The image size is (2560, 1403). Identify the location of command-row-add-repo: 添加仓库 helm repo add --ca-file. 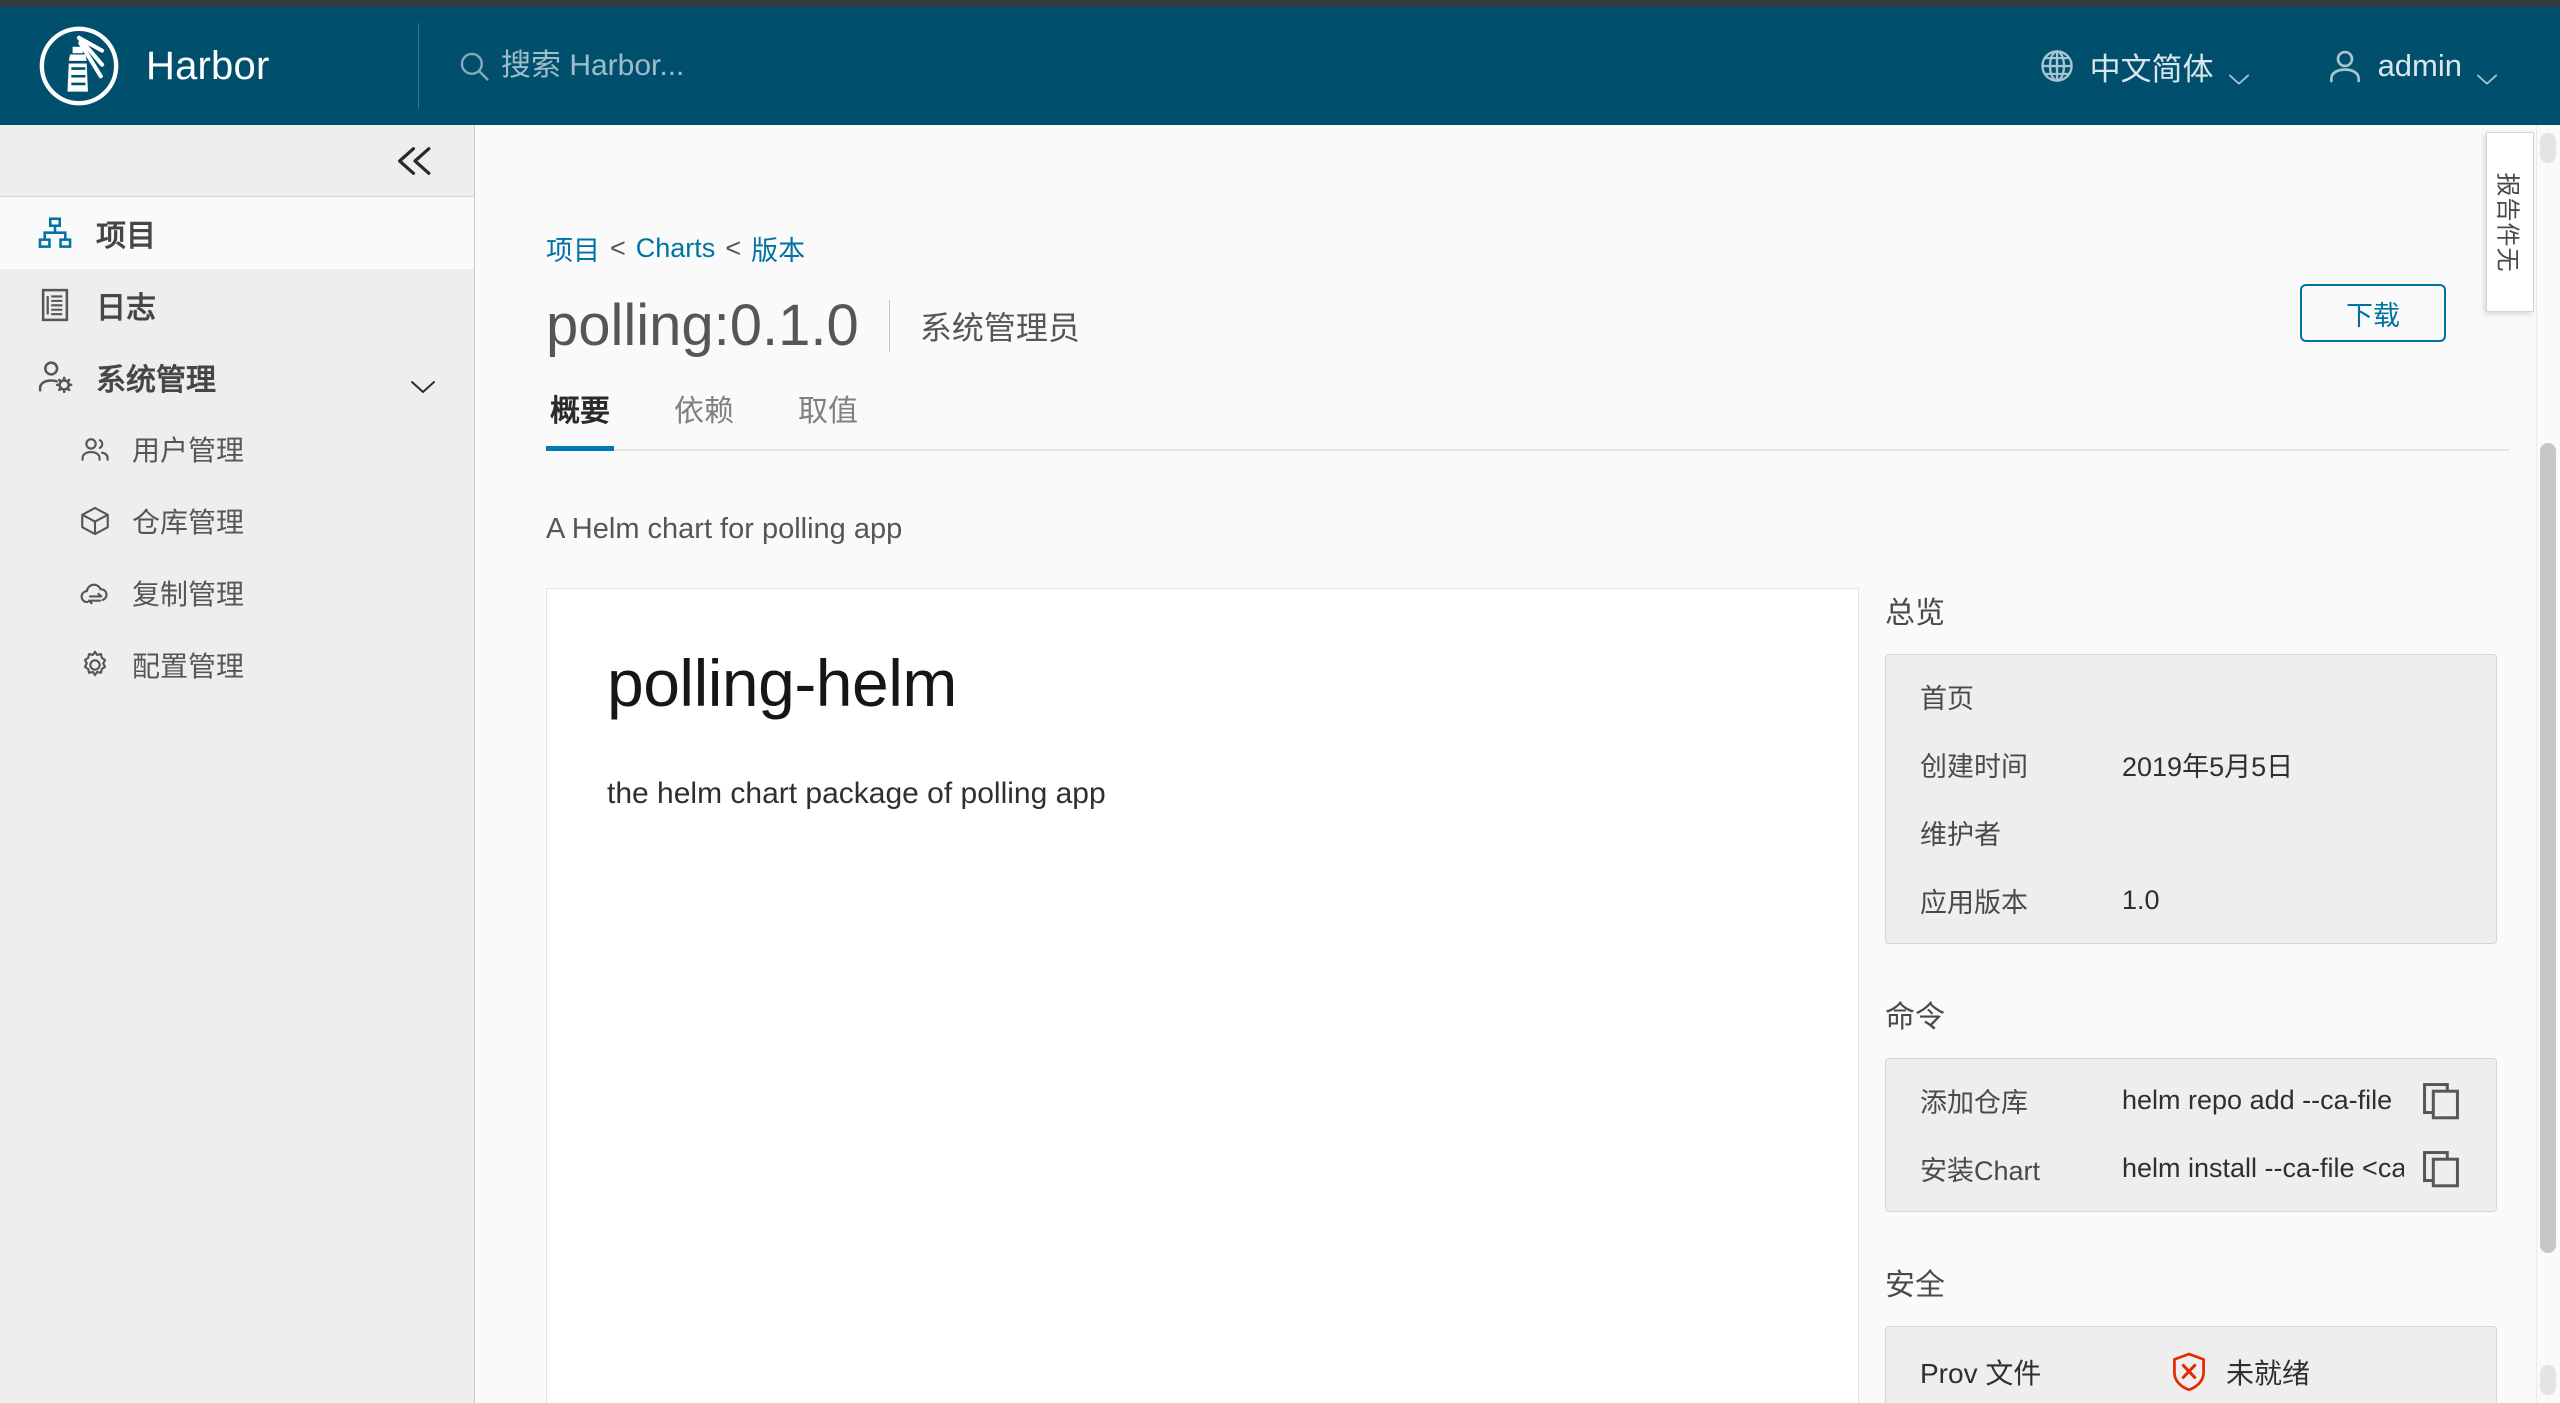
(2191, 1101).